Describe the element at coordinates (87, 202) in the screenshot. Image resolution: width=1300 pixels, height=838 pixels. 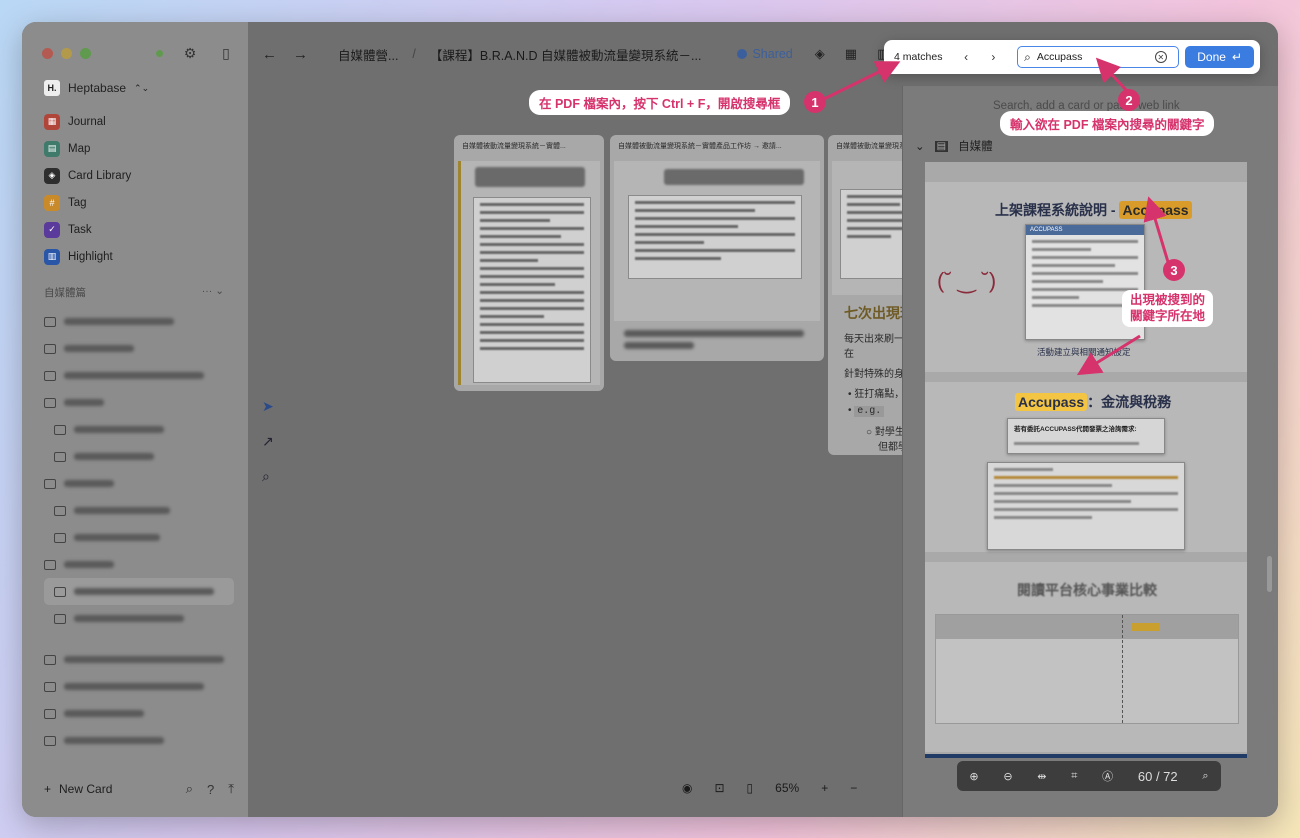
I see `sidebar-item-tag: # Tag` at that location.